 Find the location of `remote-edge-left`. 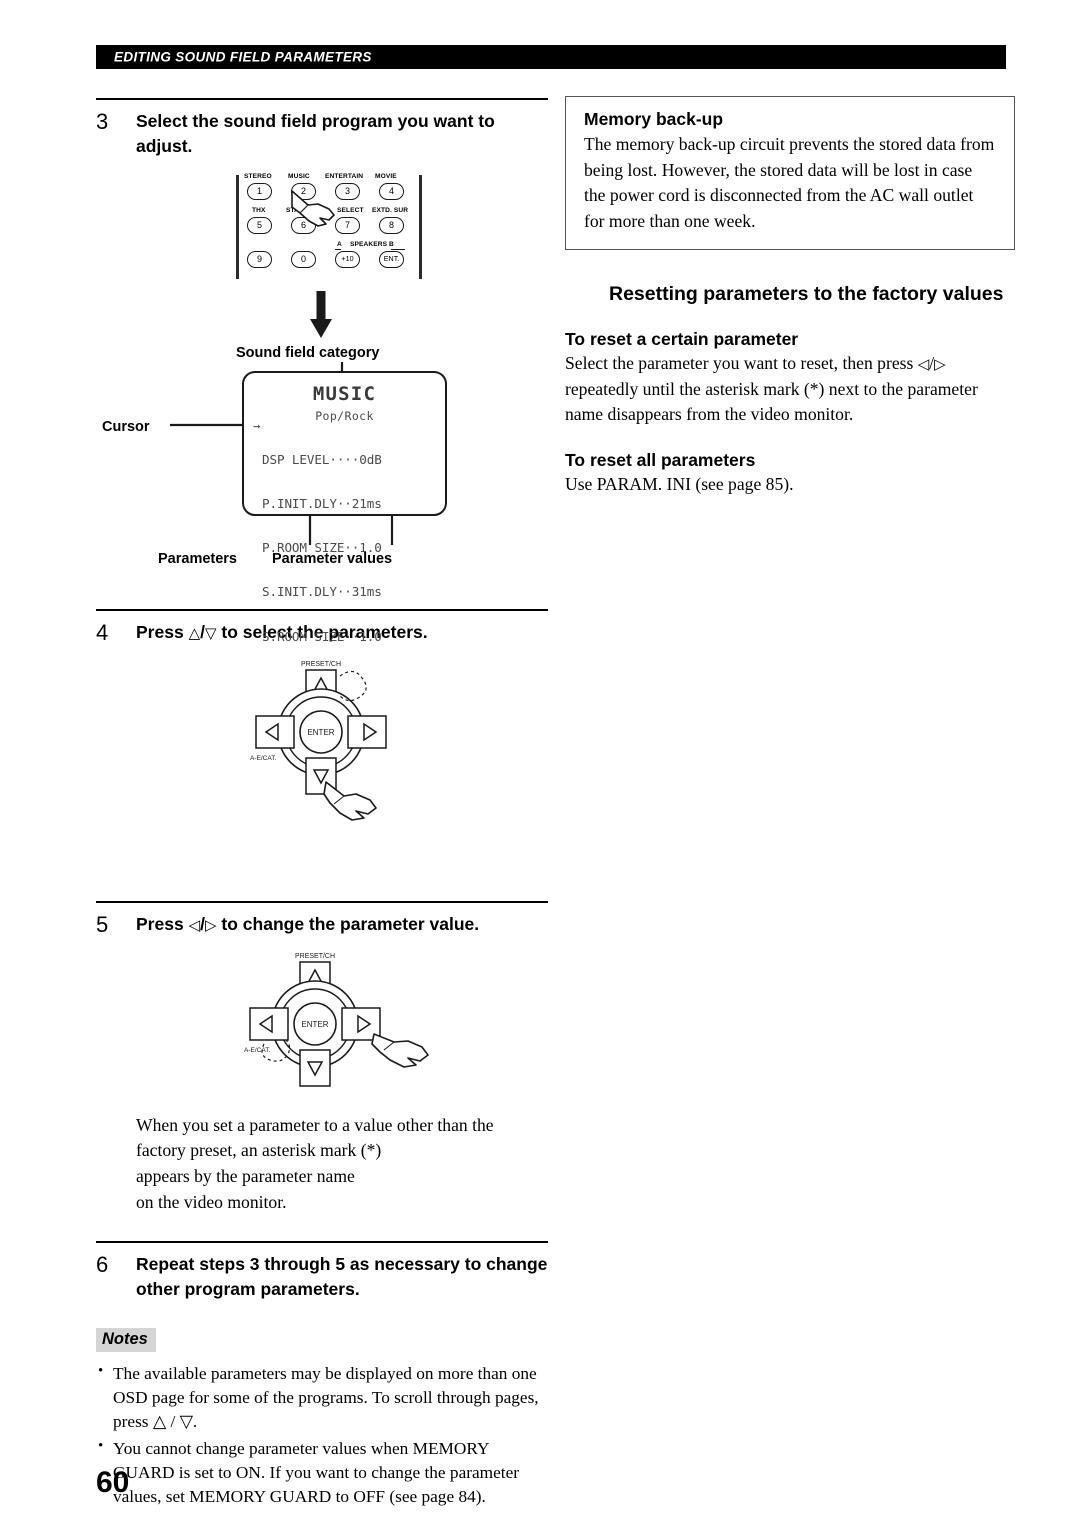

remote-edge-left is located at coordinates (237, 226).